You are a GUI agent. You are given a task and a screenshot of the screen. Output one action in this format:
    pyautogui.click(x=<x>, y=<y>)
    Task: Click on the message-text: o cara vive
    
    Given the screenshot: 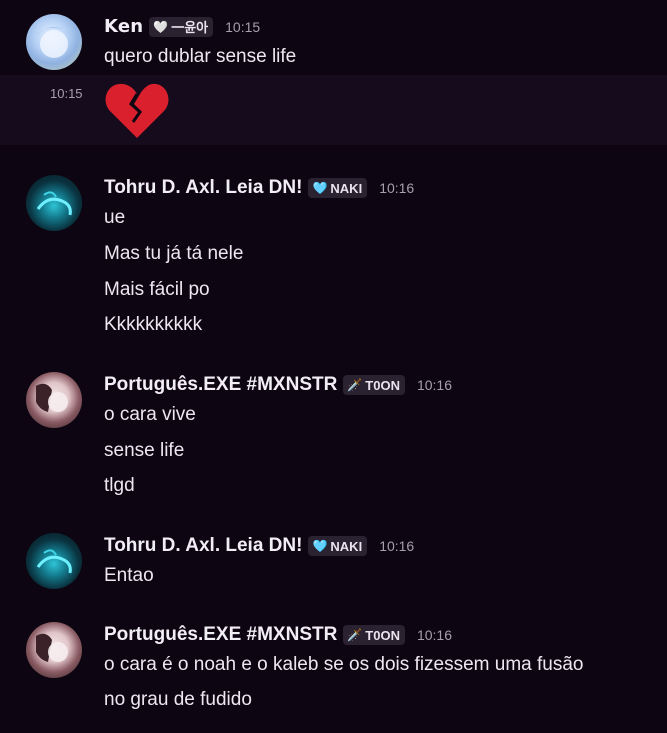 What is the action you would take?
    pyautogui.click(x=150, y=414)
    